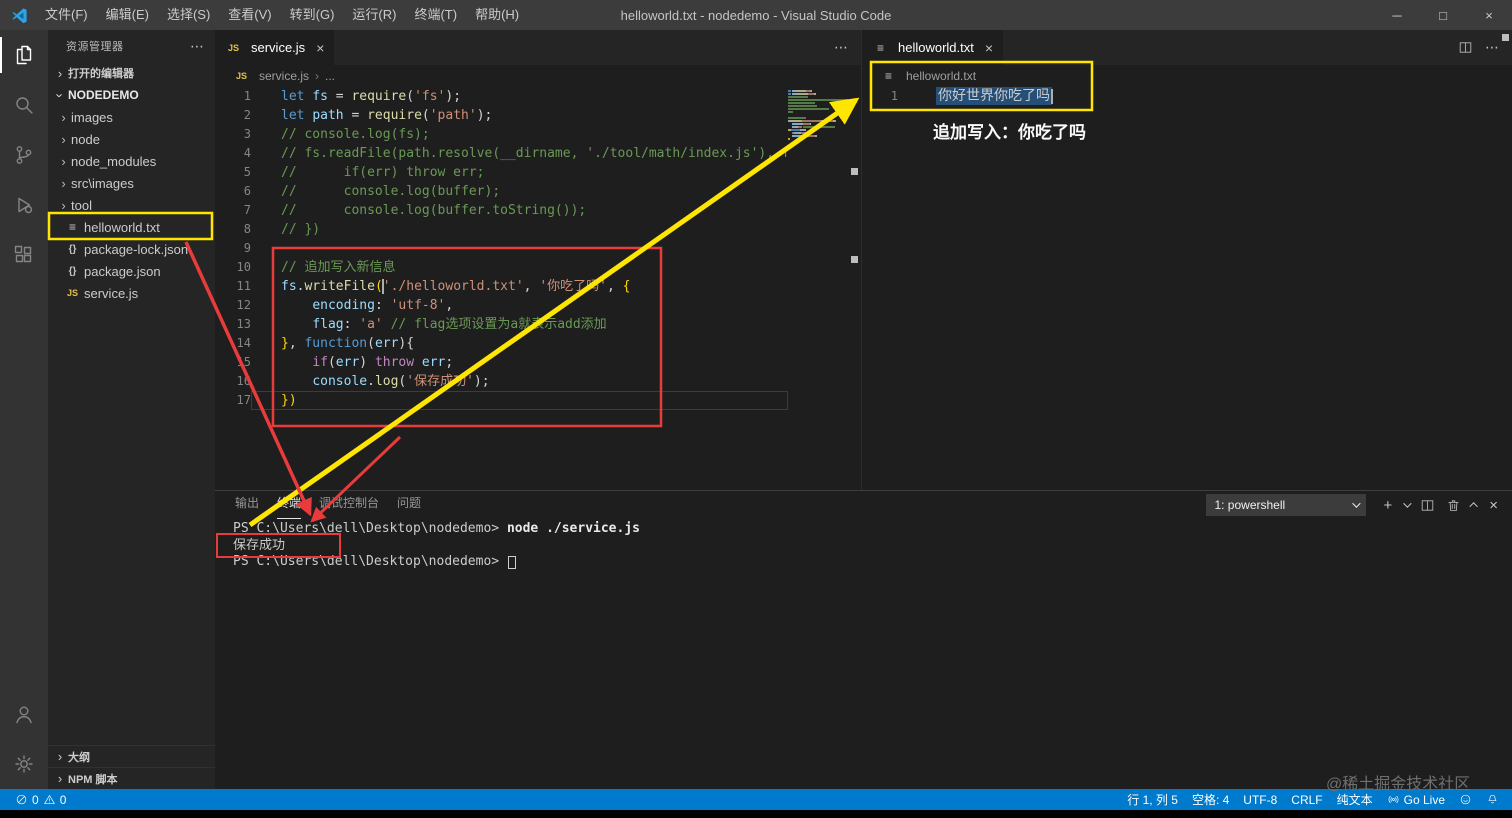  What do you see at coordinates (24, 55) in the screenshot?
I see `explorer-activity-button` at bounding box center [24, 55].